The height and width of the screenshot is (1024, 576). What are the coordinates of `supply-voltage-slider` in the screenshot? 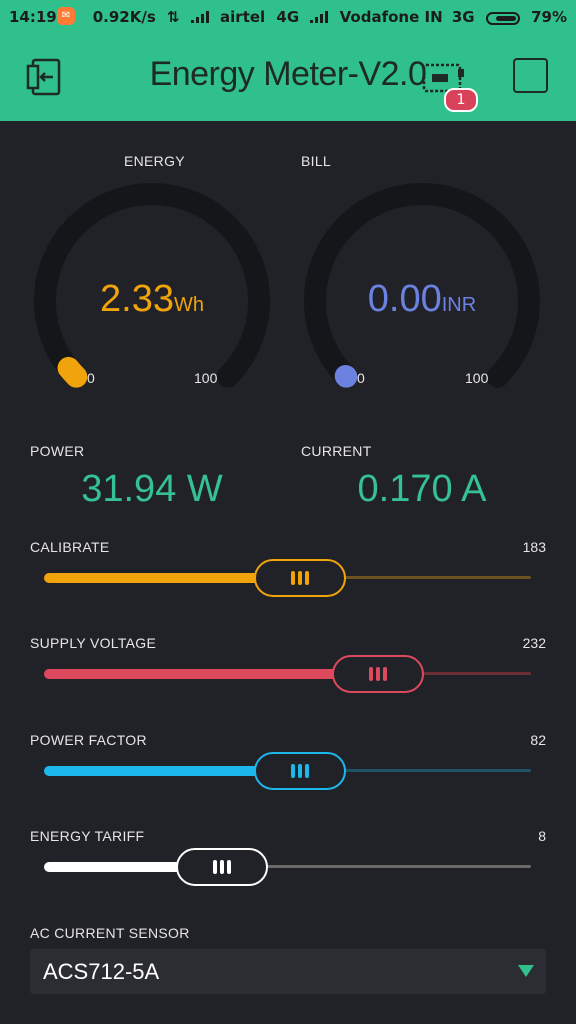 It's located at (287, 674).